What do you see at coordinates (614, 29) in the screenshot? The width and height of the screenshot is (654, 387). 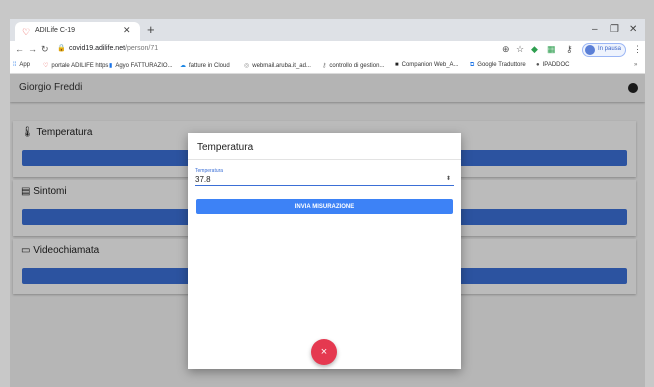 I see `restore-button: ❐` at bounding box center [614, 29].